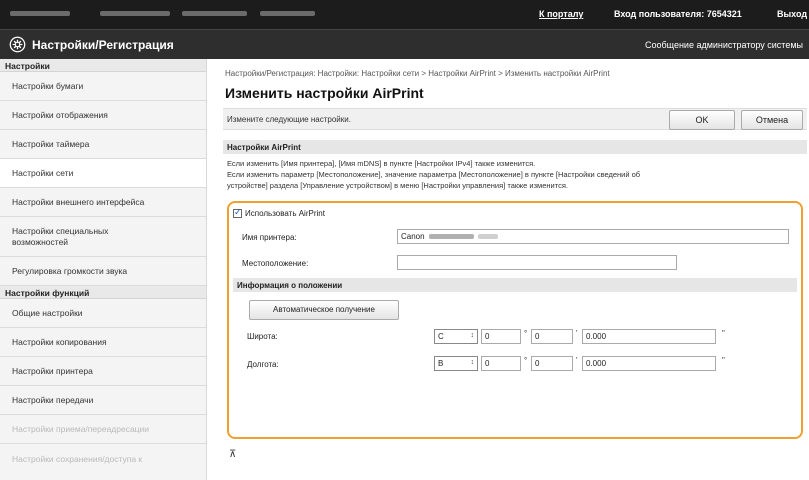 The image size is (809, 480). I want to click on breadcrumb: Настройки/Регистрация: Настройки, so click(417, 73).